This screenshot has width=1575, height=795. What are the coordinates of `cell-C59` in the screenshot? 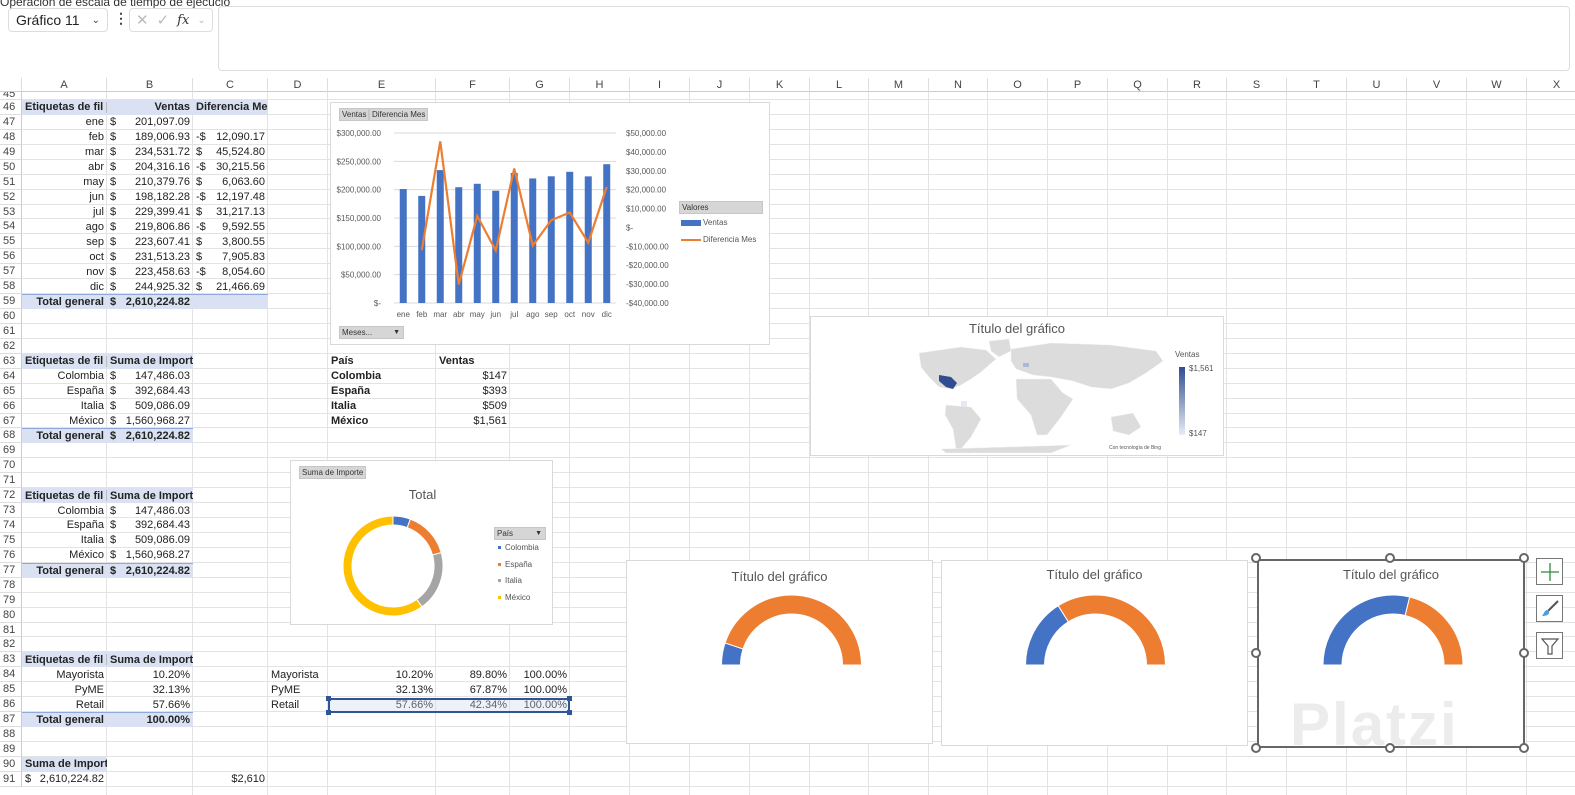 It's located at (230, 301).